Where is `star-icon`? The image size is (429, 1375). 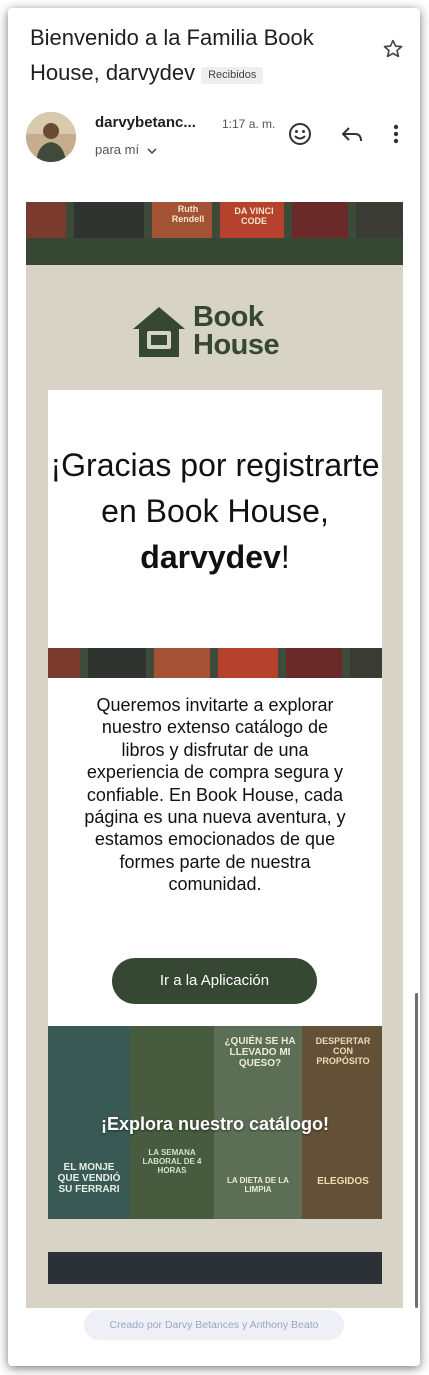
star-icon is located at coordinates (393, 49).